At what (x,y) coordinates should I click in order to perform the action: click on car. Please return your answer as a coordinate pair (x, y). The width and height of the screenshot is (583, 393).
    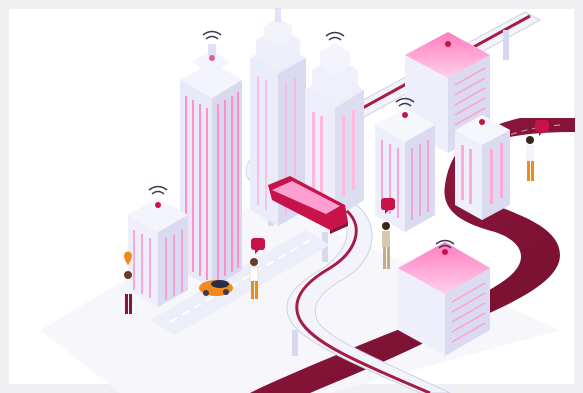
    Looking at the image, I should click on (216, 288).